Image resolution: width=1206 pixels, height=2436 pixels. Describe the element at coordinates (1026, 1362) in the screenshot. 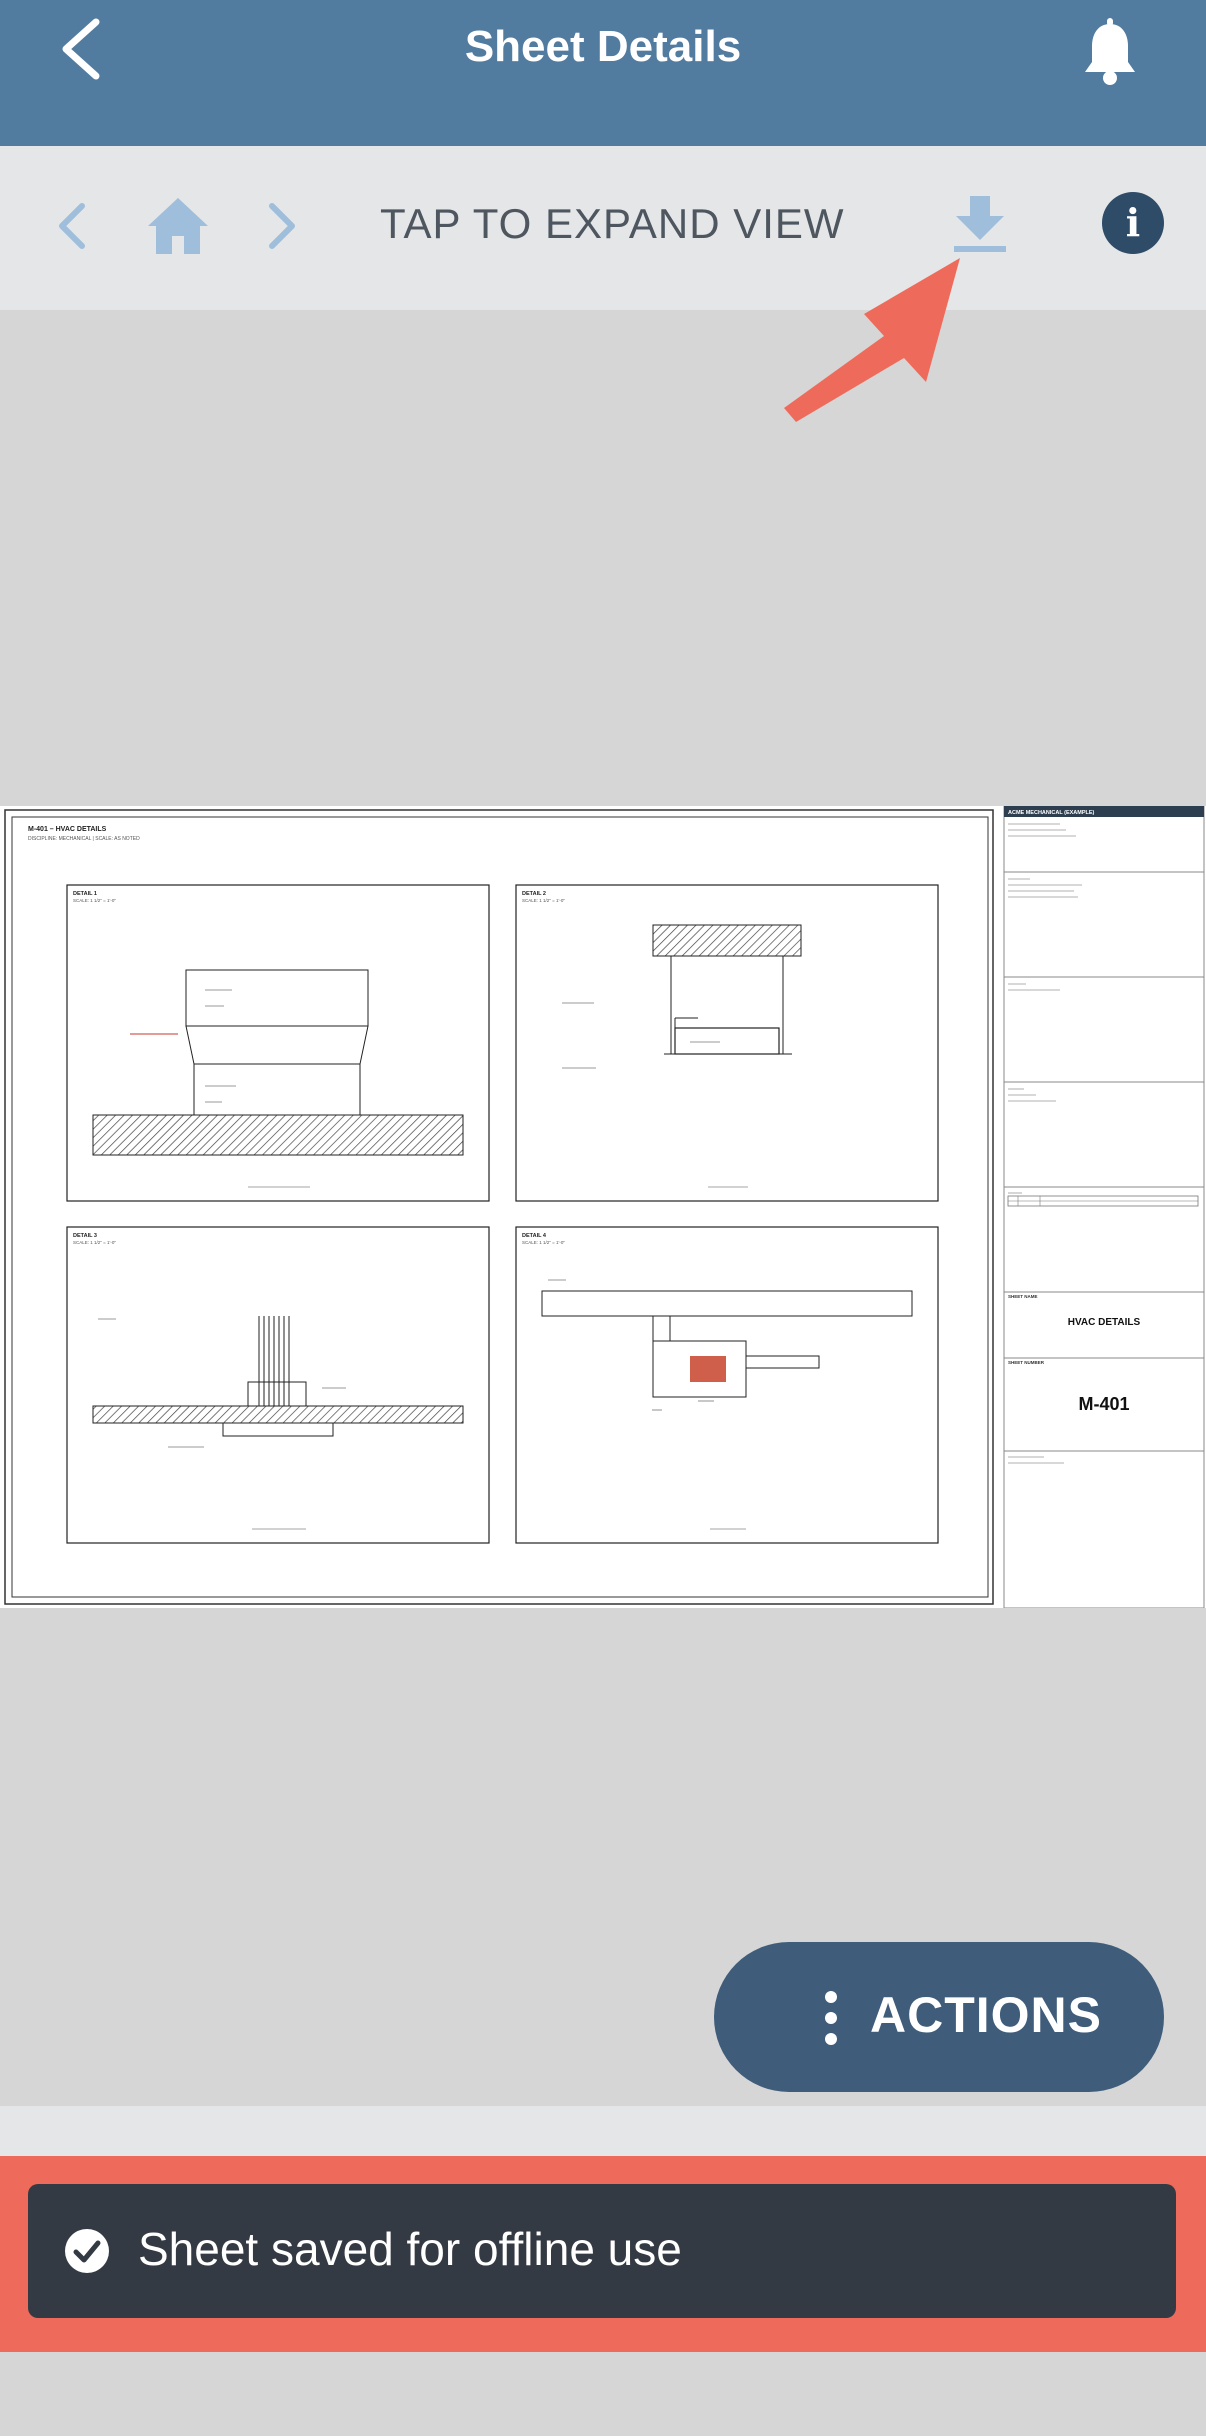

I see `titleblock-sheet-number-label: SHEET NUMBER` at that location.